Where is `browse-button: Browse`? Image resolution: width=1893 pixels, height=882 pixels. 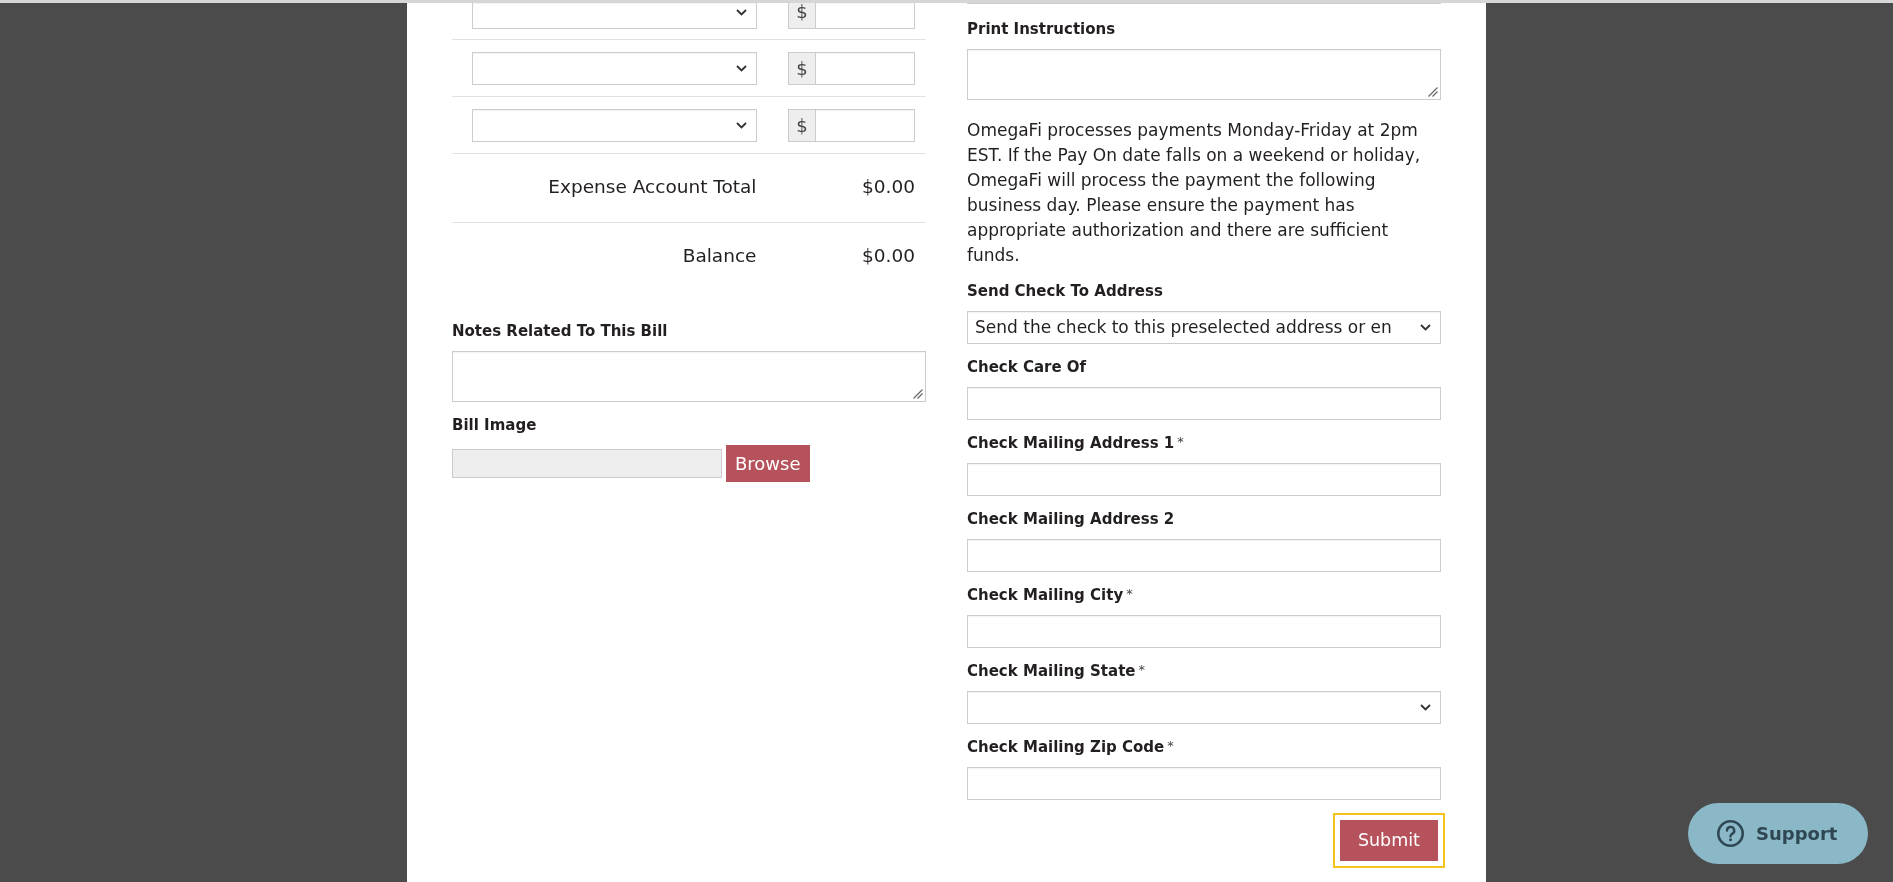
browse-button: Browse is located at coordinates (768, 463).